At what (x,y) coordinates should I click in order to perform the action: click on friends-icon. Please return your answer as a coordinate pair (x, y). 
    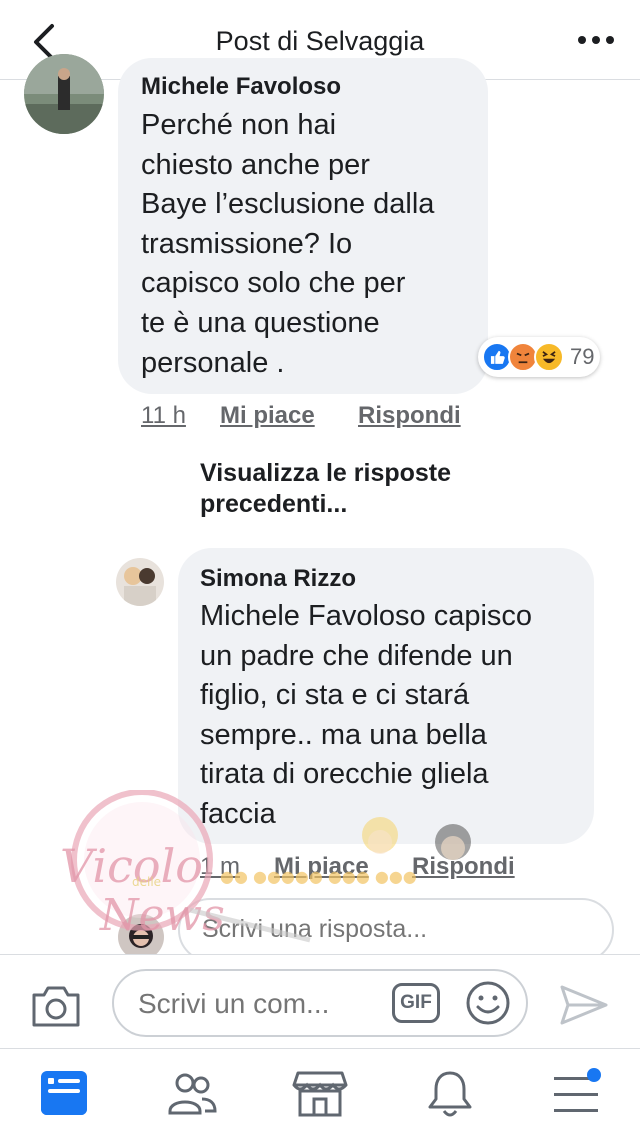
    Looking at the image, I should click on (192, 1094).